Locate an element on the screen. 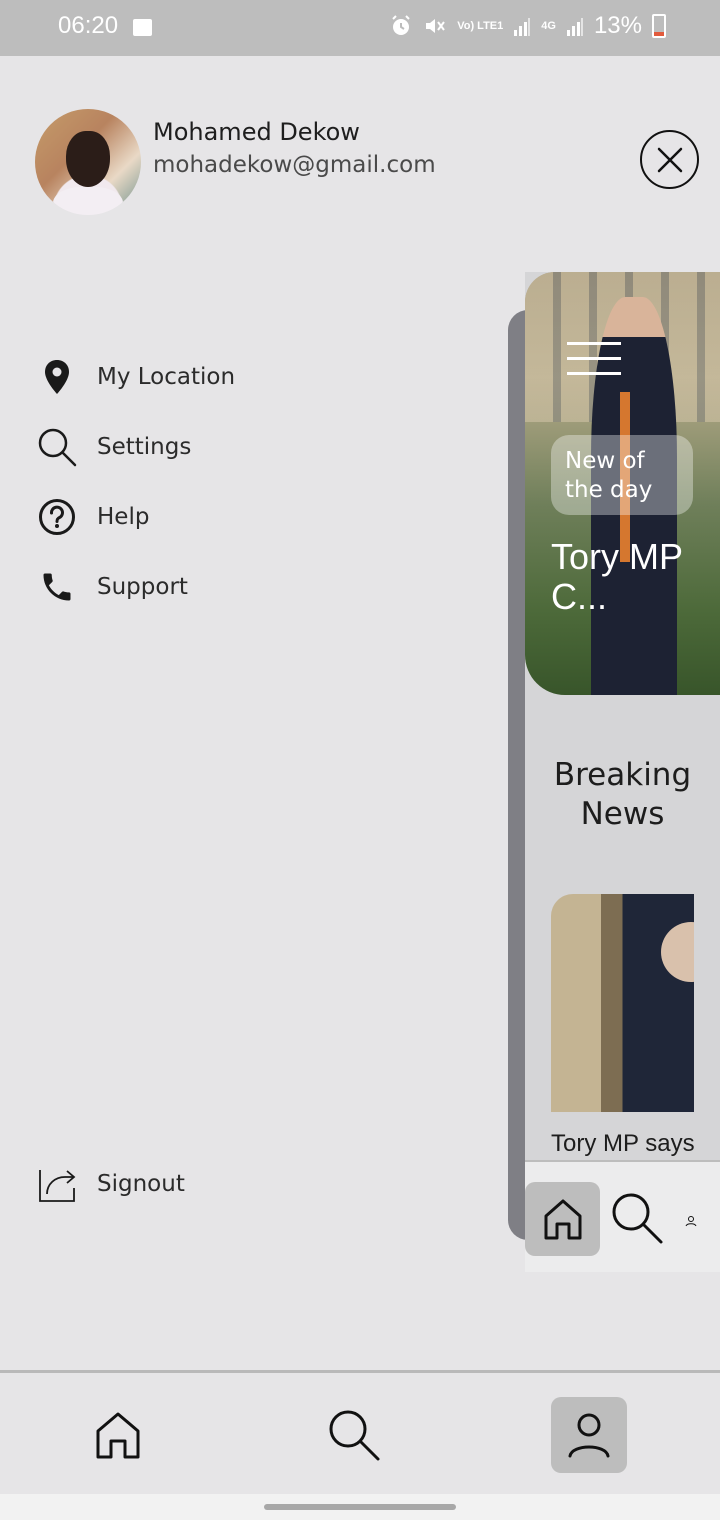  bottom-nav is located at coordinates (360, 1432).